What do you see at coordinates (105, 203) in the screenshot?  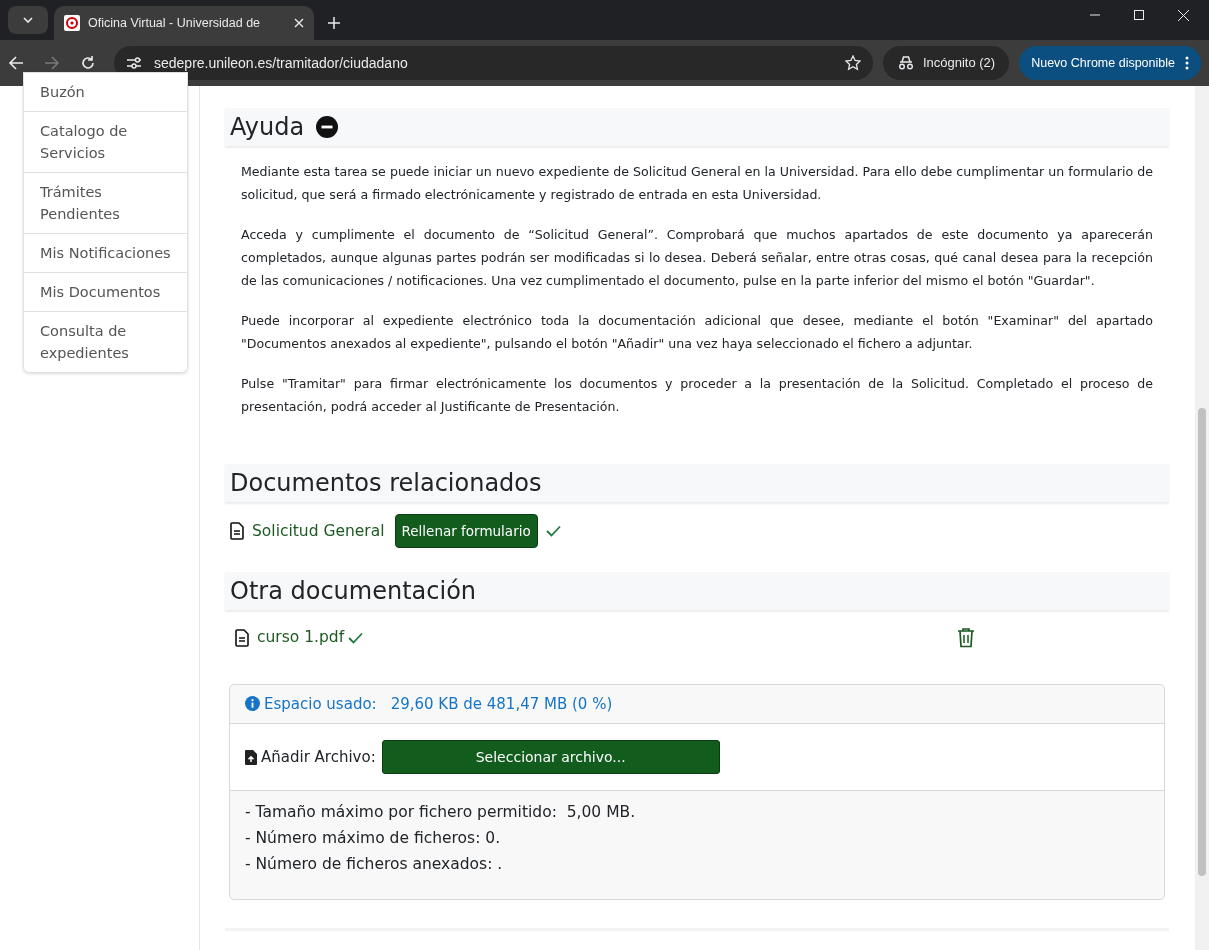 I see `sidebar-item: Trámites Pendientes` at bounding box center [105, 203].